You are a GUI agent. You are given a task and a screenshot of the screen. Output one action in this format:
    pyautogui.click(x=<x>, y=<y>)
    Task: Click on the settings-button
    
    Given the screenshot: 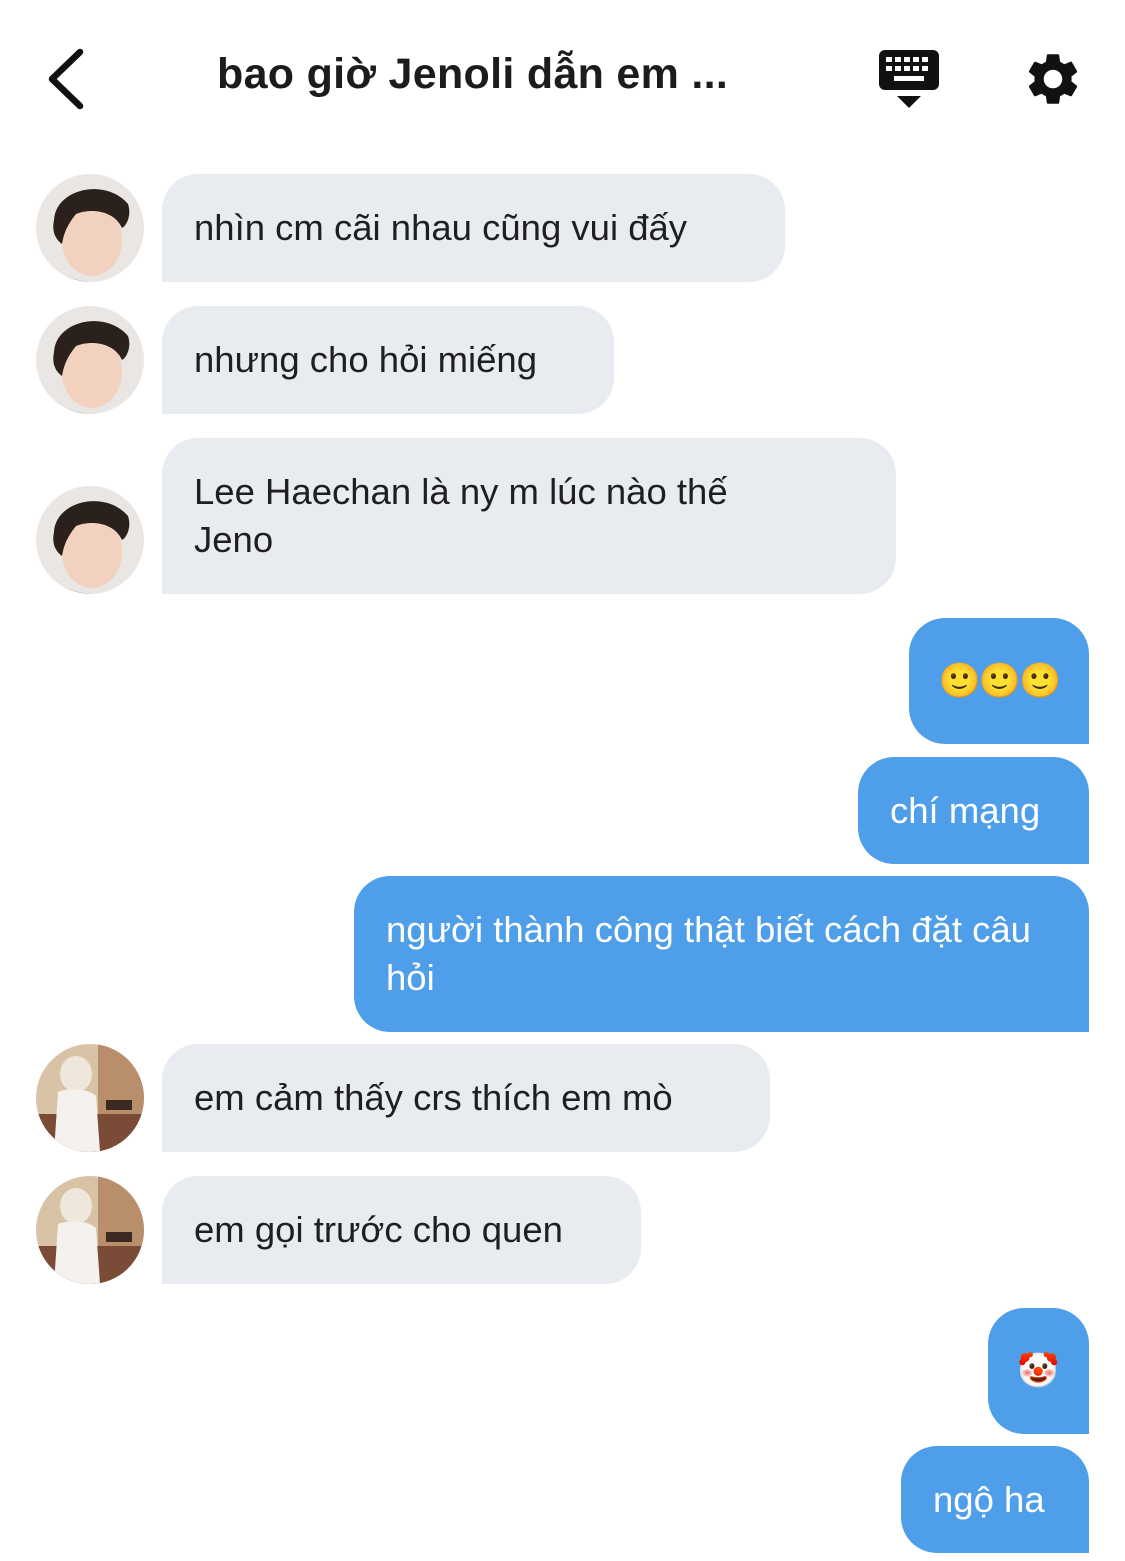 What is the action you would take?
    pyautogui.click(x=1053, y=79)
    